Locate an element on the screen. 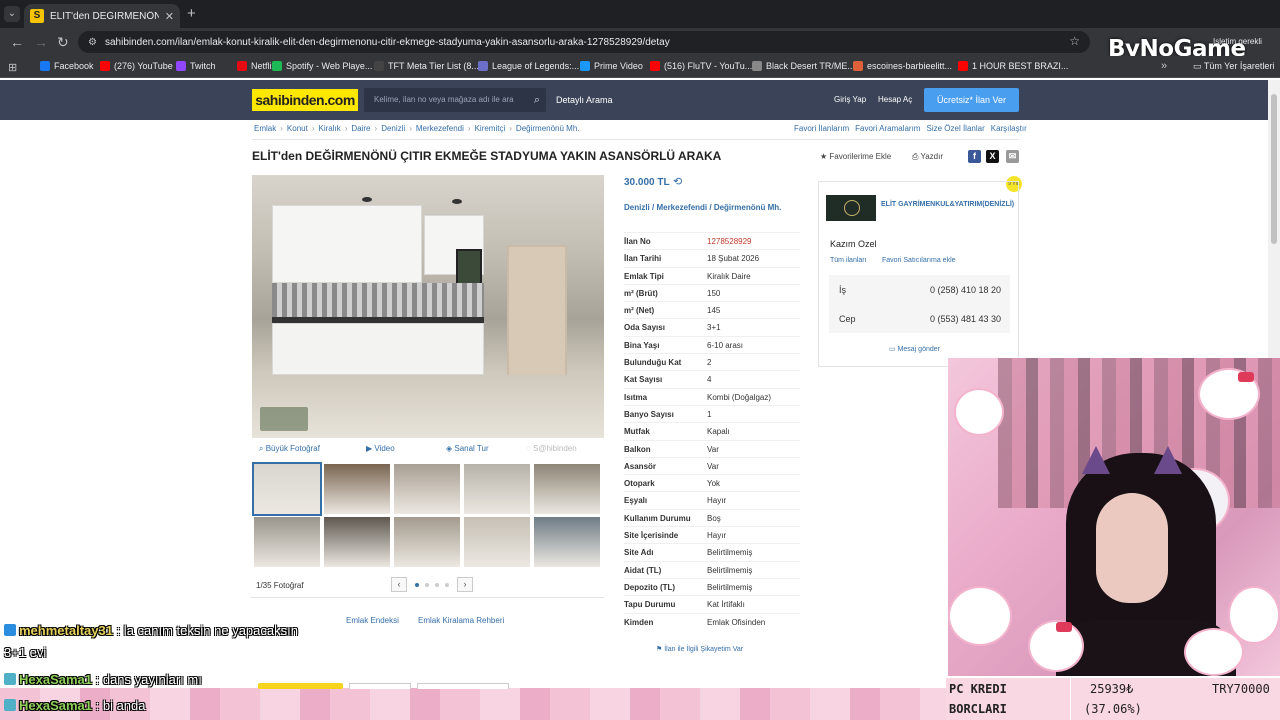 The width and height of the screenshot is (1280, 720). forward-icon: → is located at coordinates (41, 42).